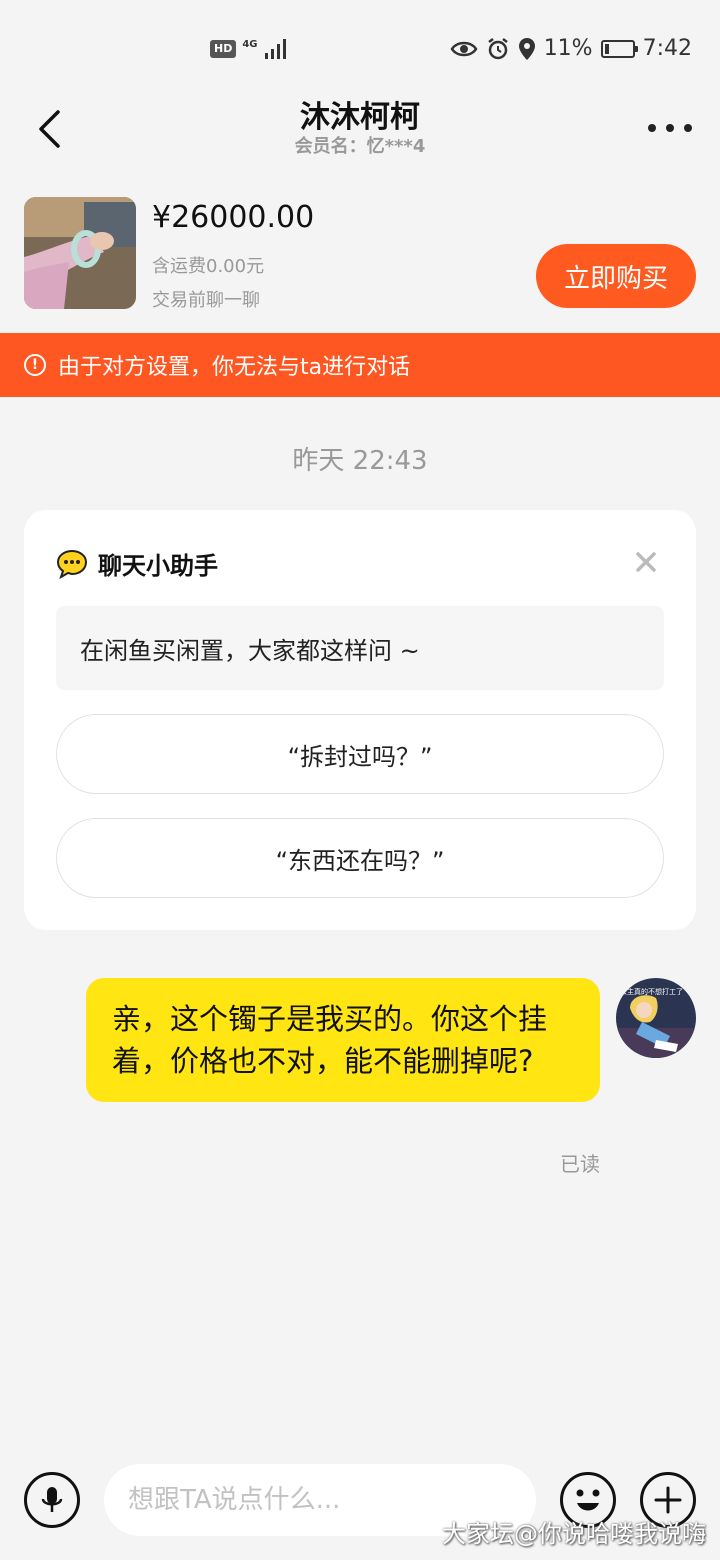  I want to click on read-status: 已读, so click(580, 1164).